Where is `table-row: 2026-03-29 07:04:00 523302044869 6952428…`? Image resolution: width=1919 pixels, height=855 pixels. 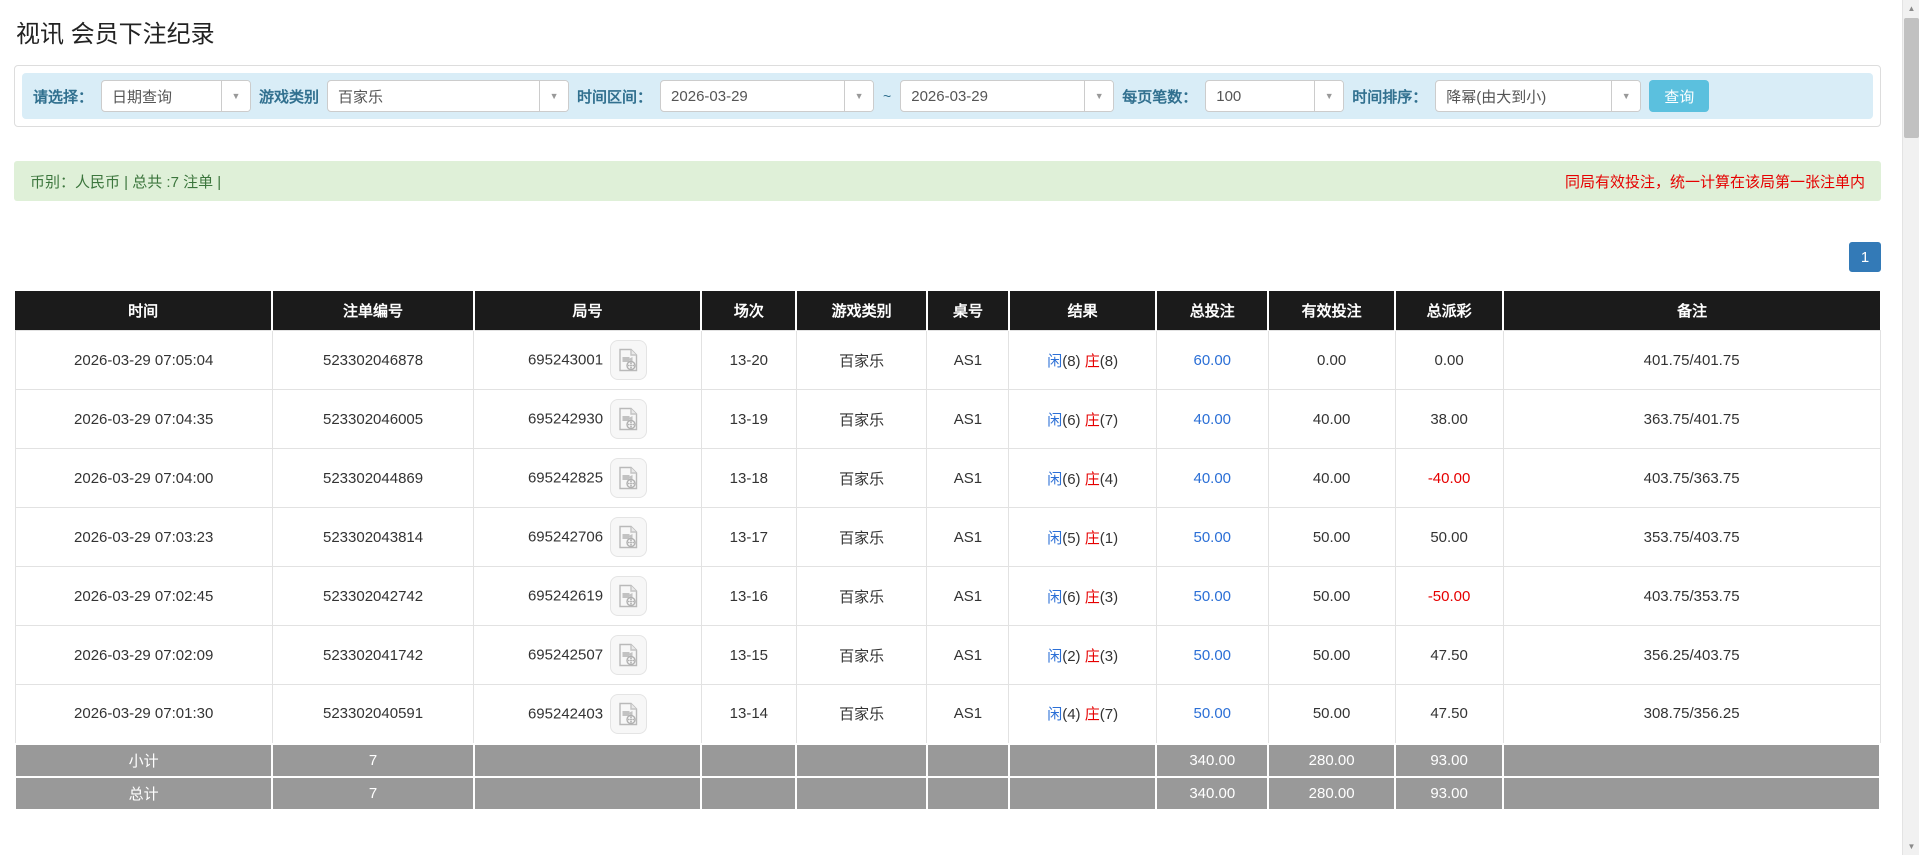
table-row: 2026-03-29 07:04:00 523302044869 6952428… is located at coordinates (947, 478).